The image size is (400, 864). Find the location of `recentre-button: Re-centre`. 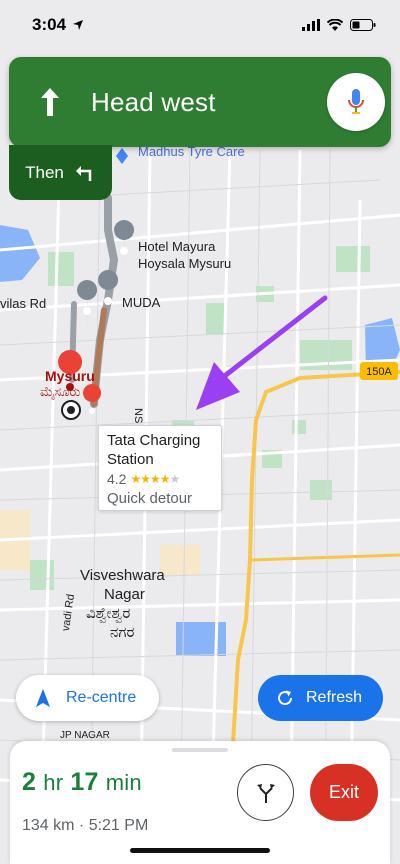

recentre-button: Re-centre is located at coordinates (87, 698).